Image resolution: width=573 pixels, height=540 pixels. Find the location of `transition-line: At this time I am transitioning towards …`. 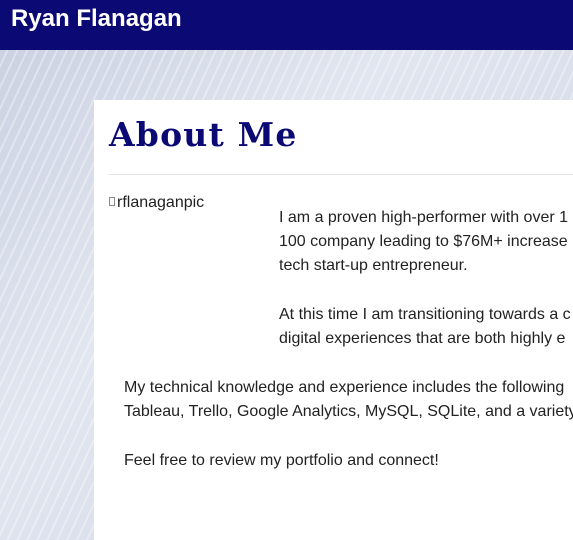

transition-line: At this time I am transitioning towards … is located at coordinates (425, 314).